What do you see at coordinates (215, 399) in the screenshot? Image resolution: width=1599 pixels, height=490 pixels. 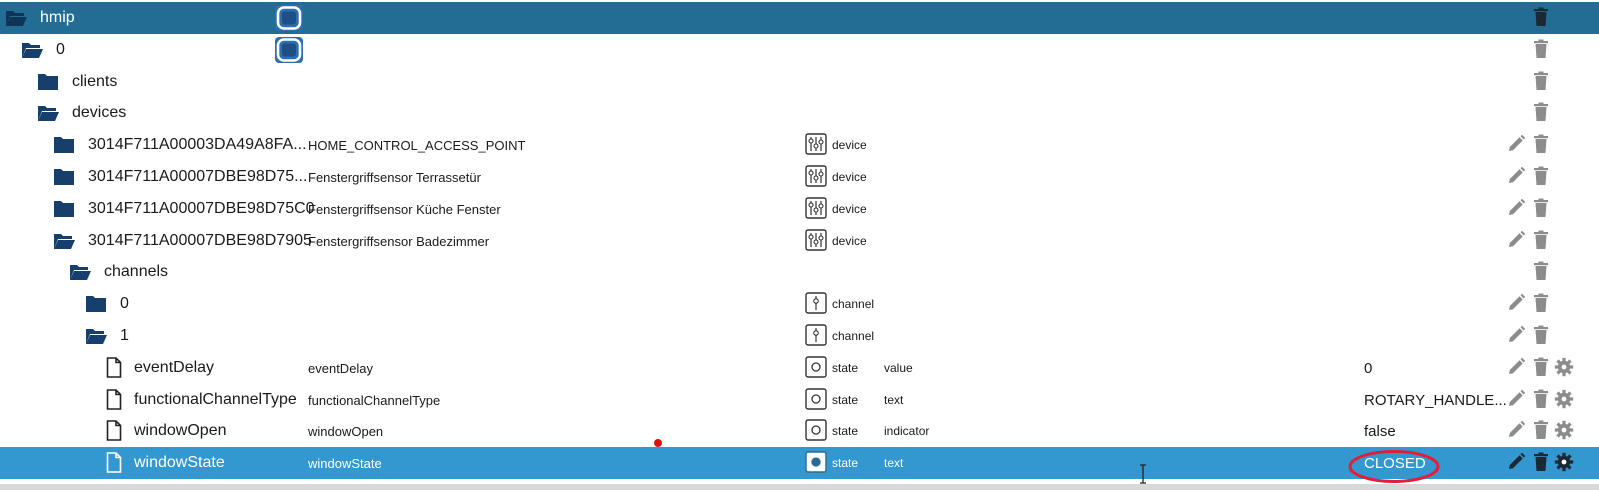 I see `row-id: functionalChannelType` at bounding box center [215, 399].